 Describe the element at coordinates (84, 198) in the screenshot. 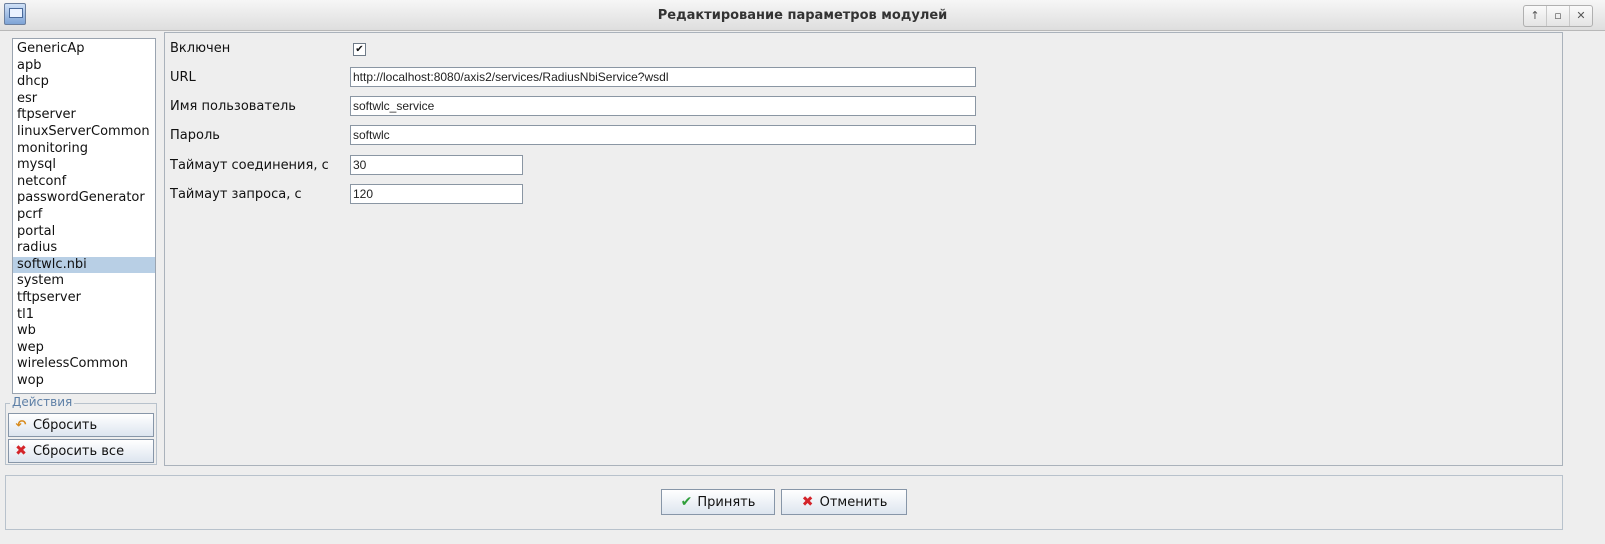

I see `module-list-item: passwordGenerator` at that location.